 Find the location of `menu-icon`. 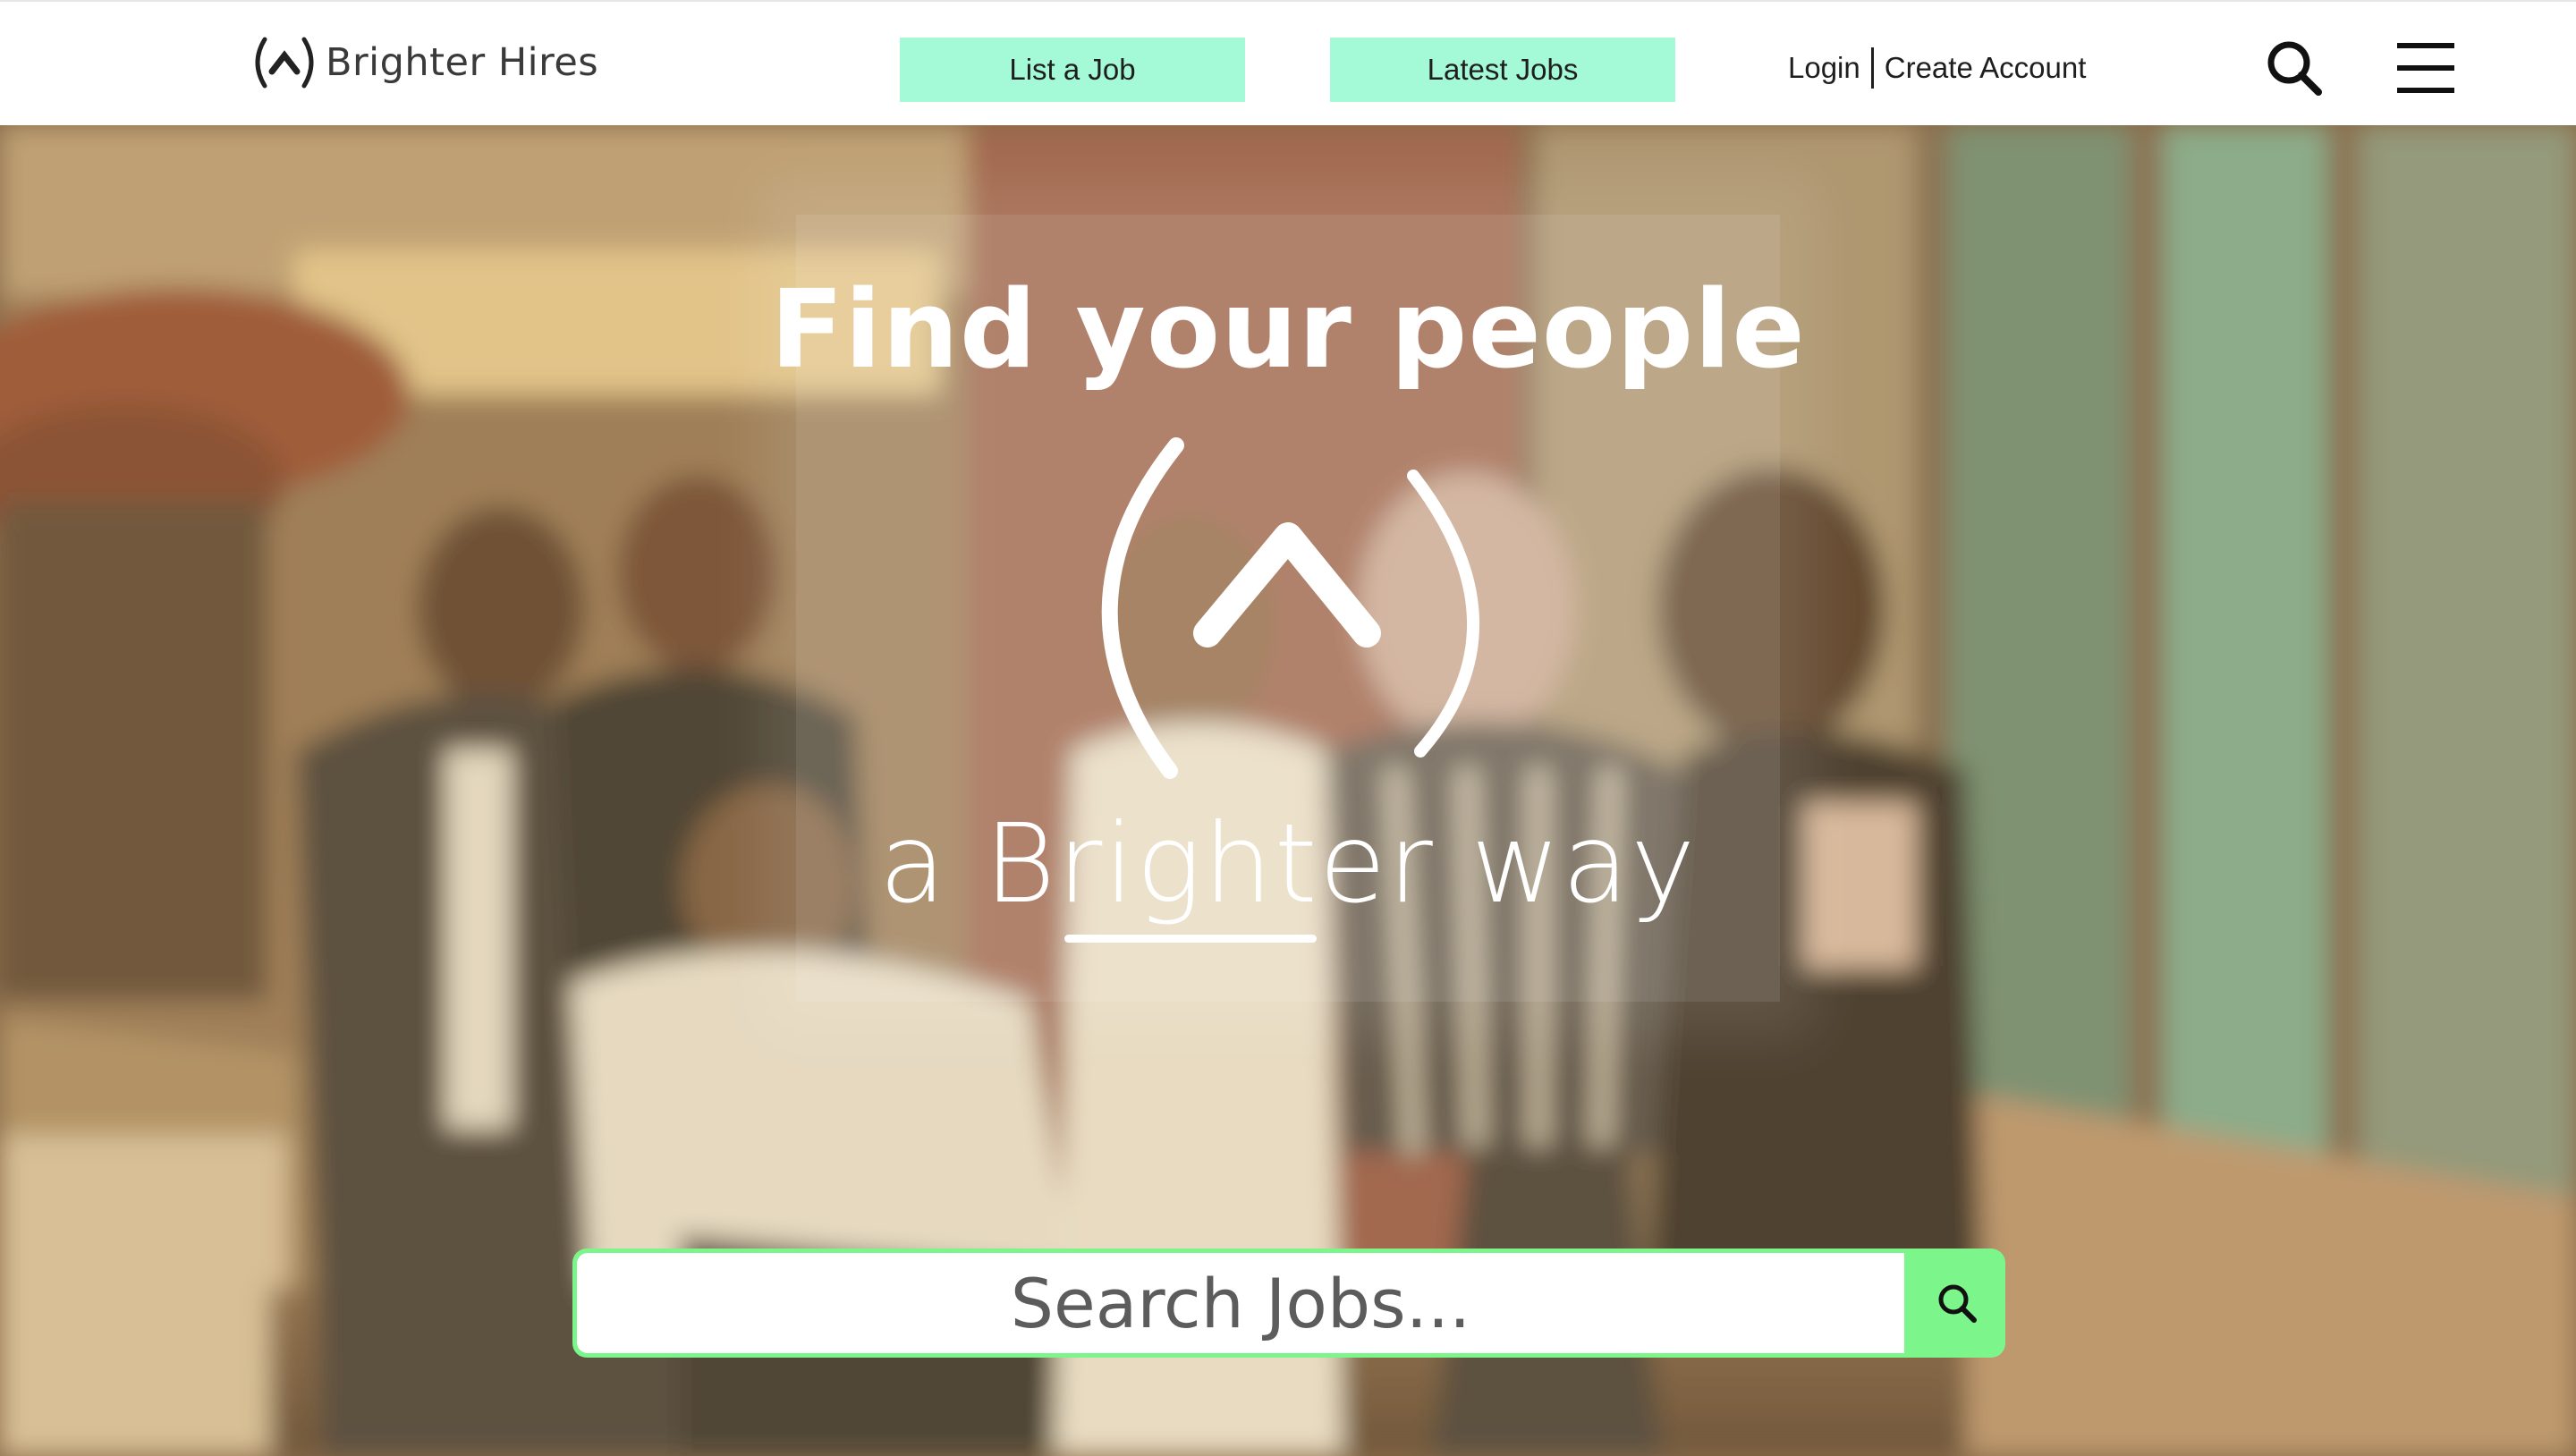

menu-icon is located at coordinates (2425, 68).